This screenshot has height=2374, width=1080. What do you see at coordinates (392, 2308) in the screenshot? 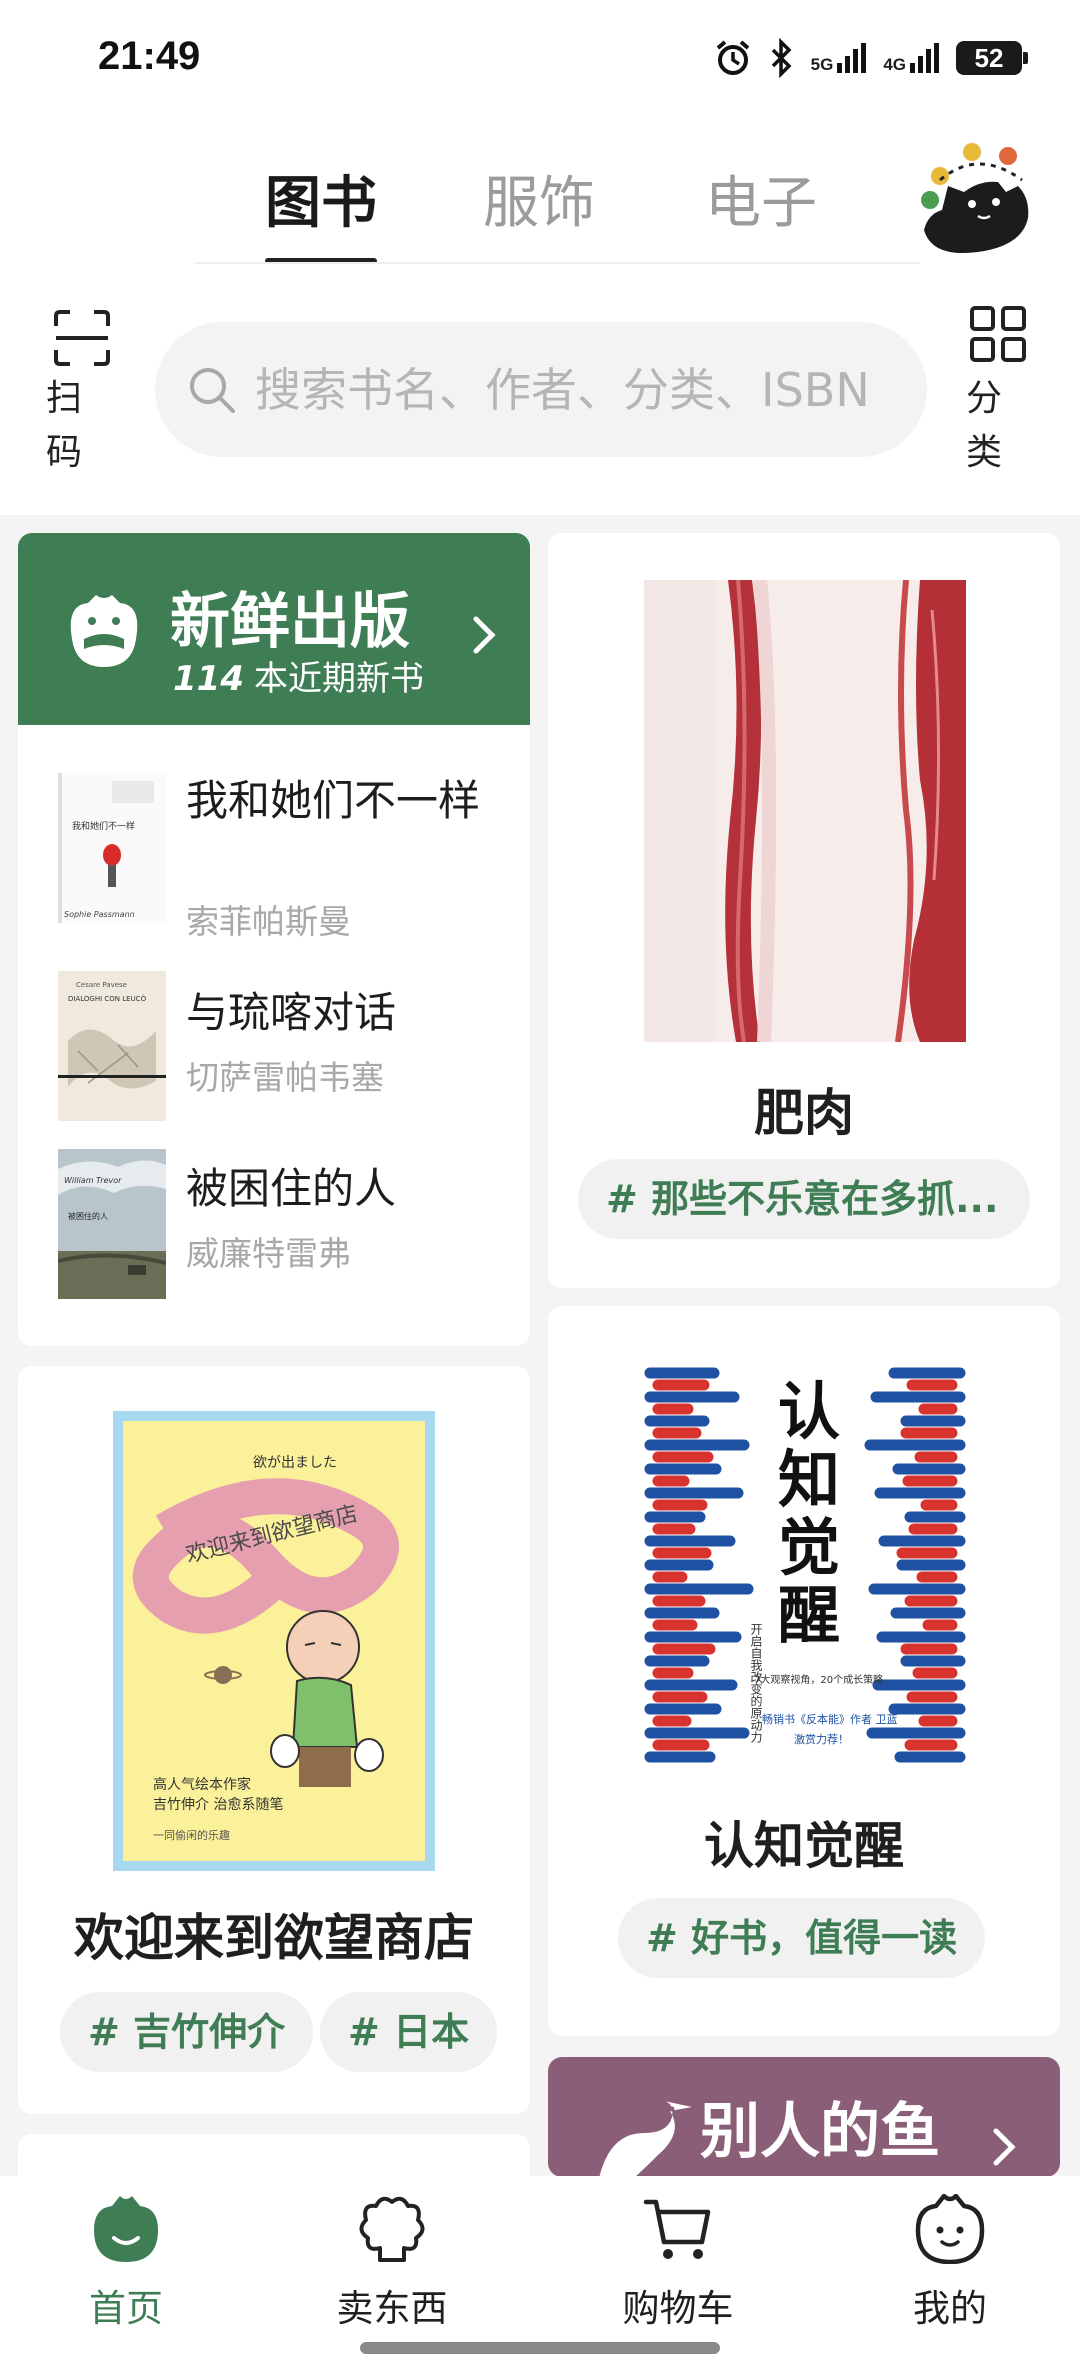
I see `nav-sell-label: 卖东西` at bounding box center [392, 2308].